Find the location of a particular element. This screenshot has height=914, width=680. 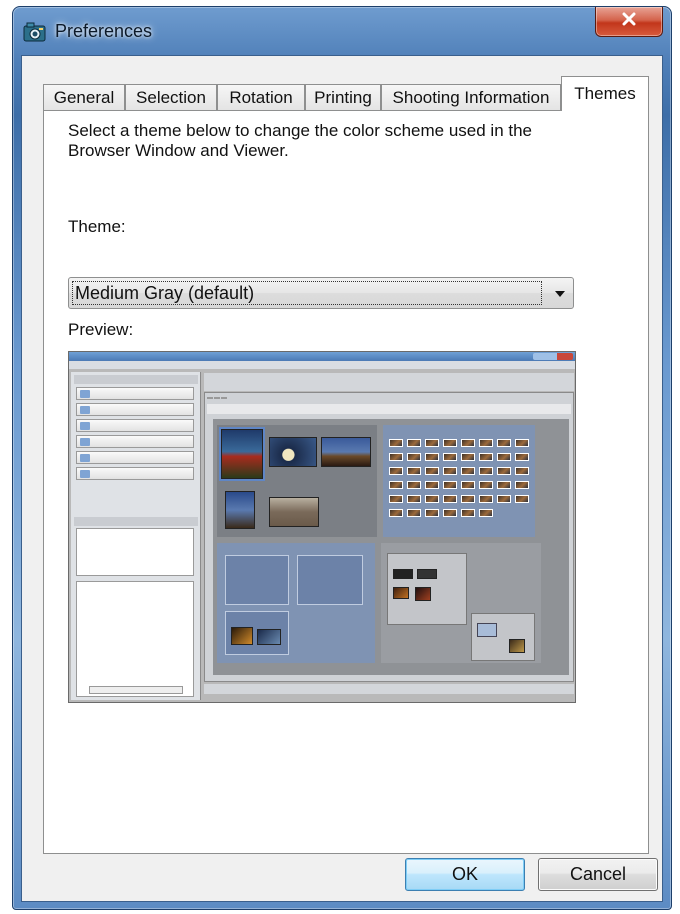

tab-general: General is located at coordinates (84, 97).